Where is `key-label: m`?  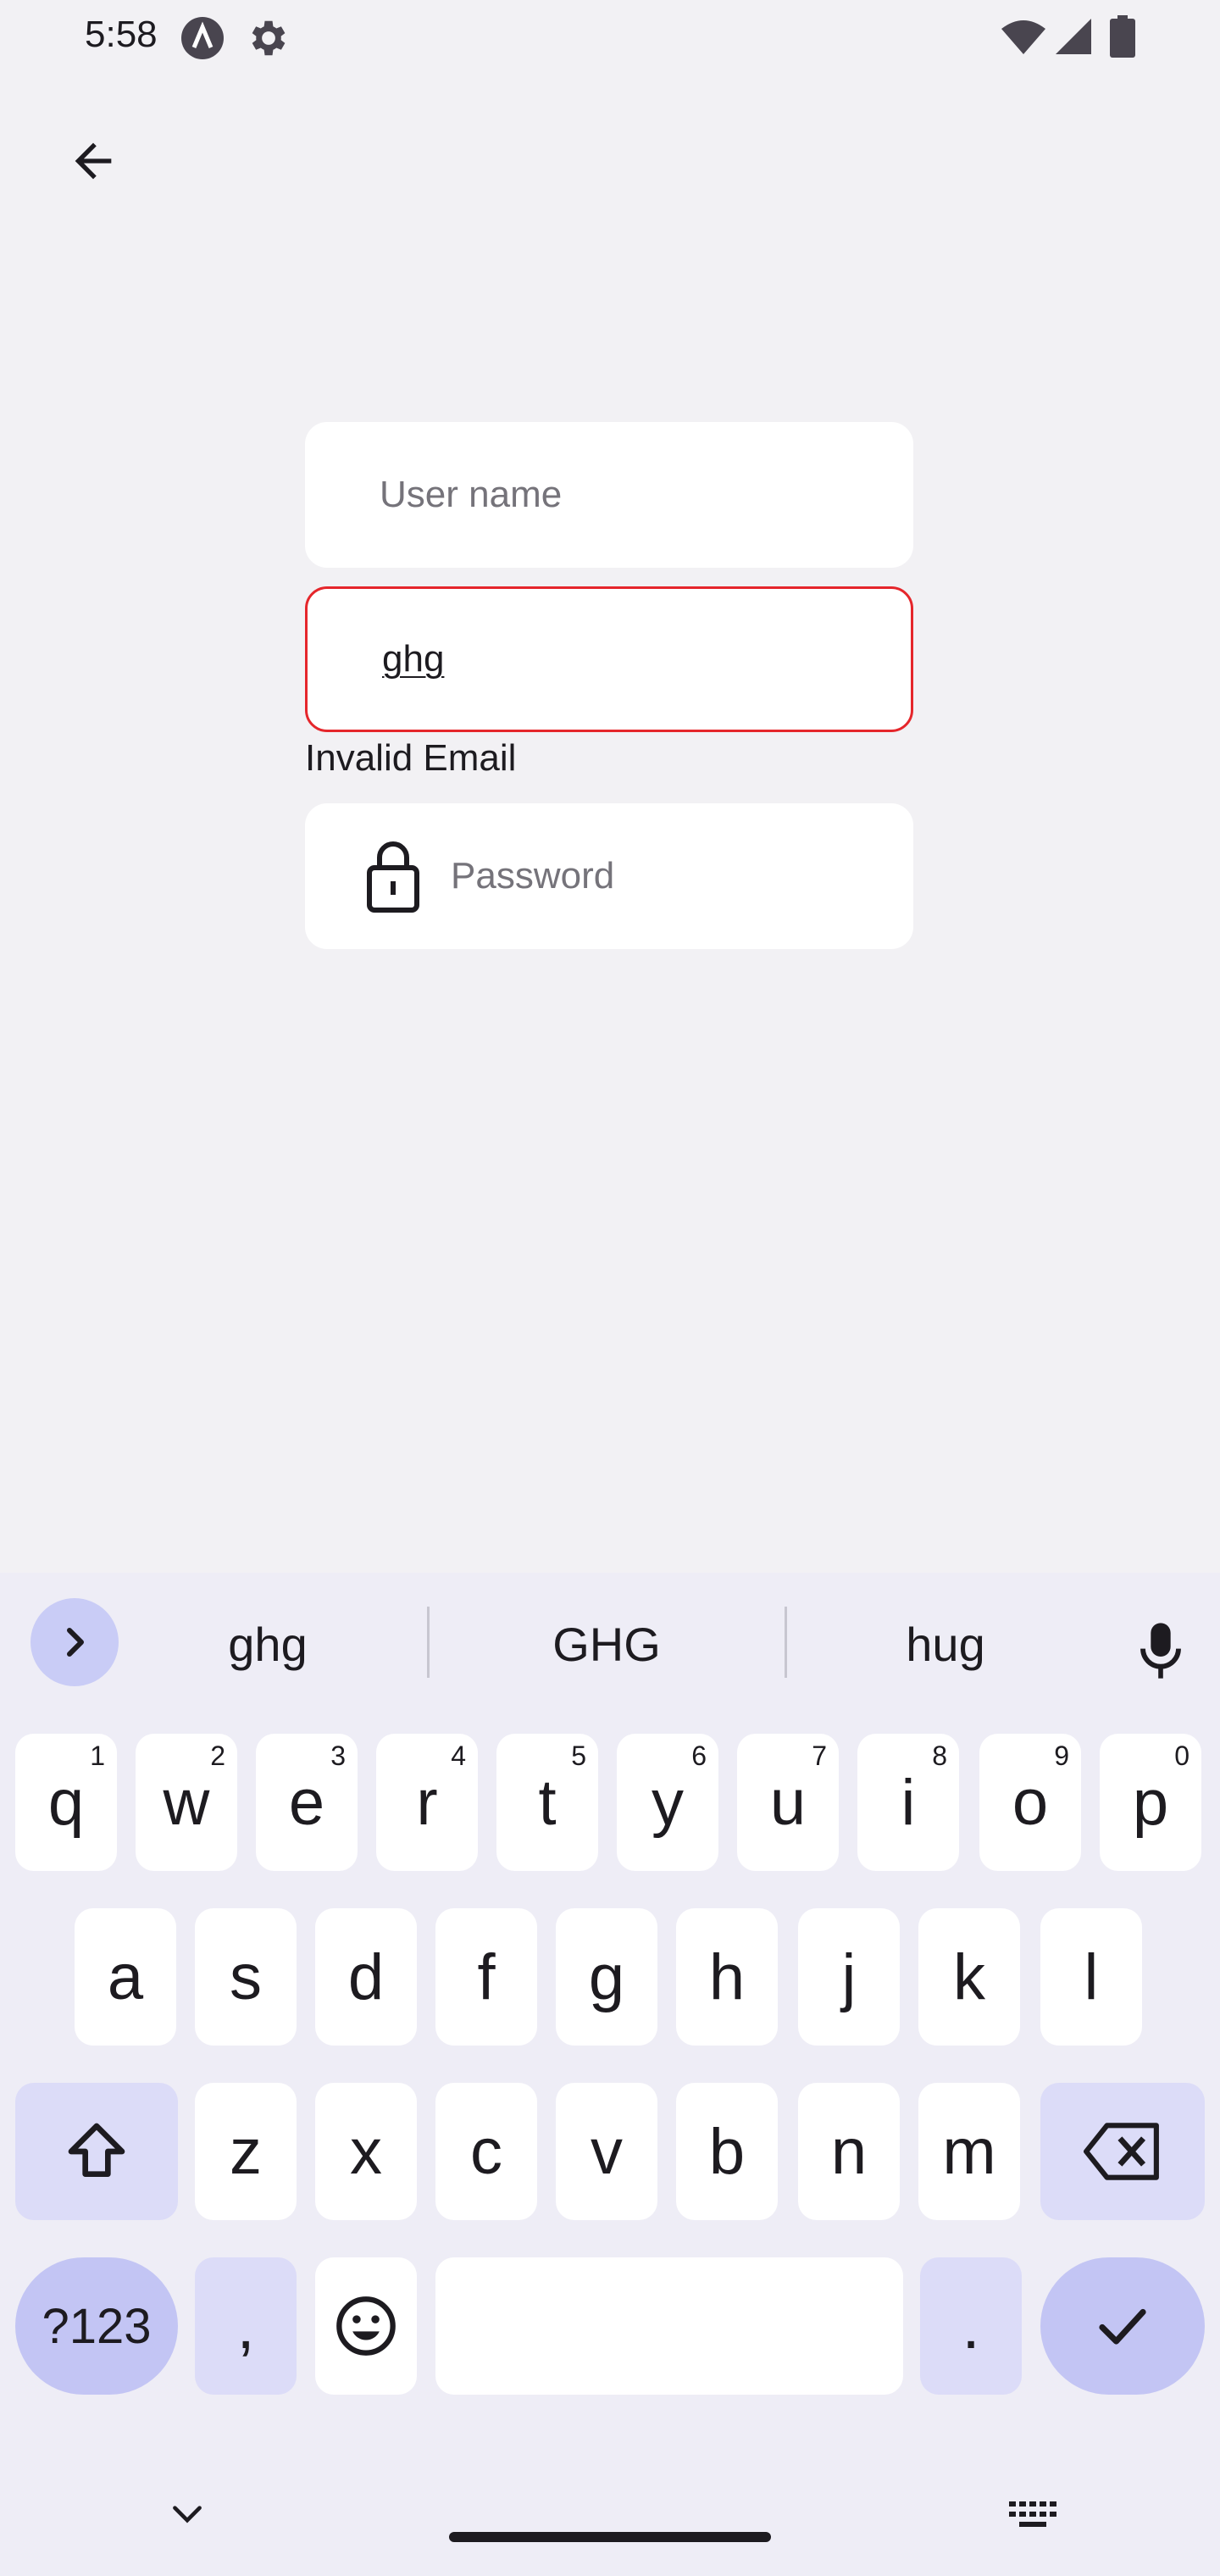
key-label: m is located at coordinates (969, 2151).